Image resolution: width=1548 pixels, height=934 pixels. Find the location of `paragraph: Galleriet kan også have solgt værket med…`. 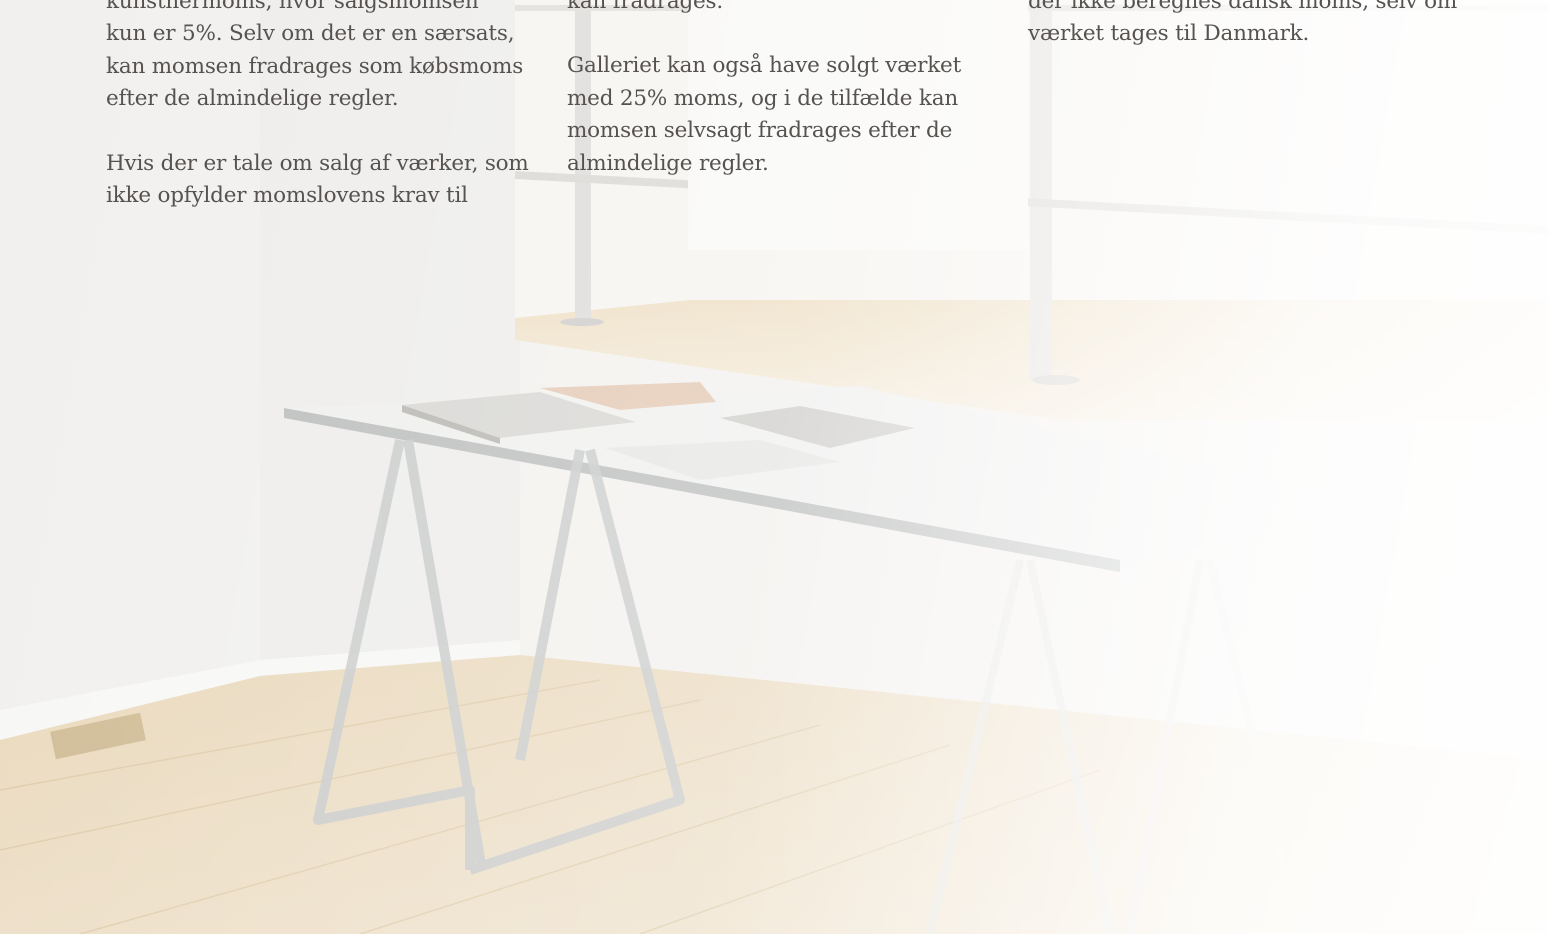

paragraph: Galleriet kan også have solgt værket med… is located at coordinates (764, 115).